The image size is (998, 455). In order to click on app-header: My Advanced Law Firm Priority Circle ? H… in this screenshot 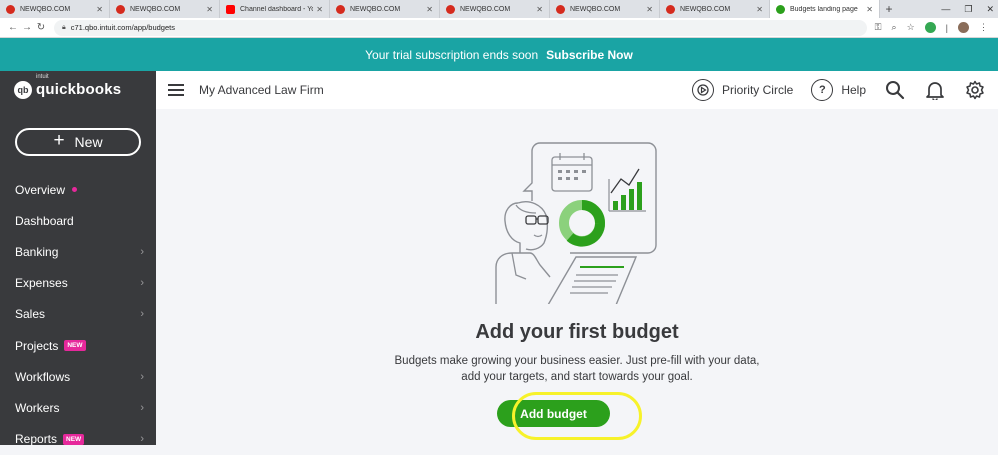, I will do `click(577, 90)`.